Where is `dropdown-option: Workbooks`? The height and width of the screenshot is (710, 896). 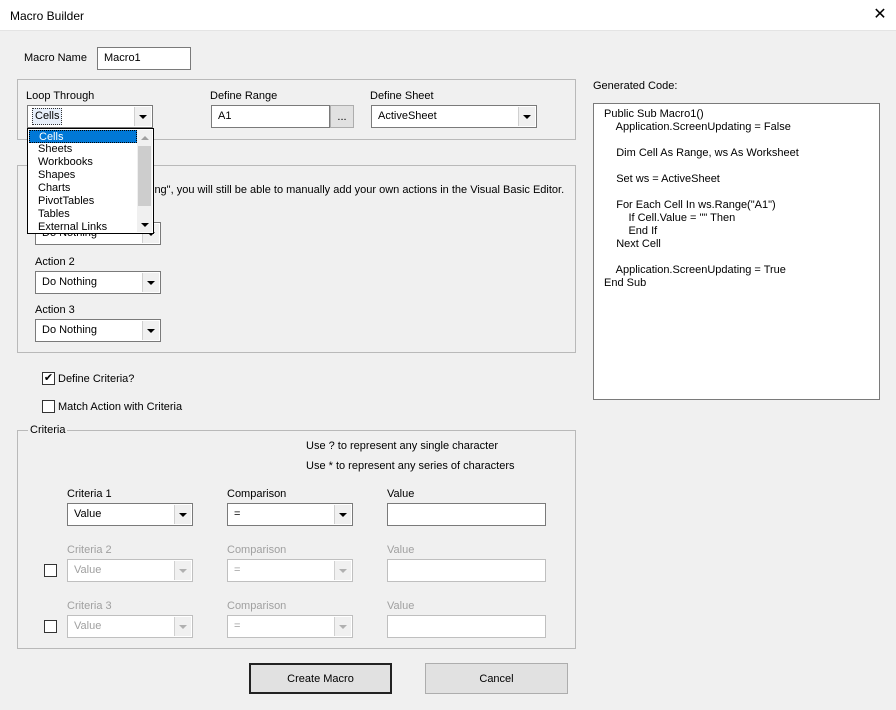 dropdown-option: Workbooks is located at coordinates (83, 162).